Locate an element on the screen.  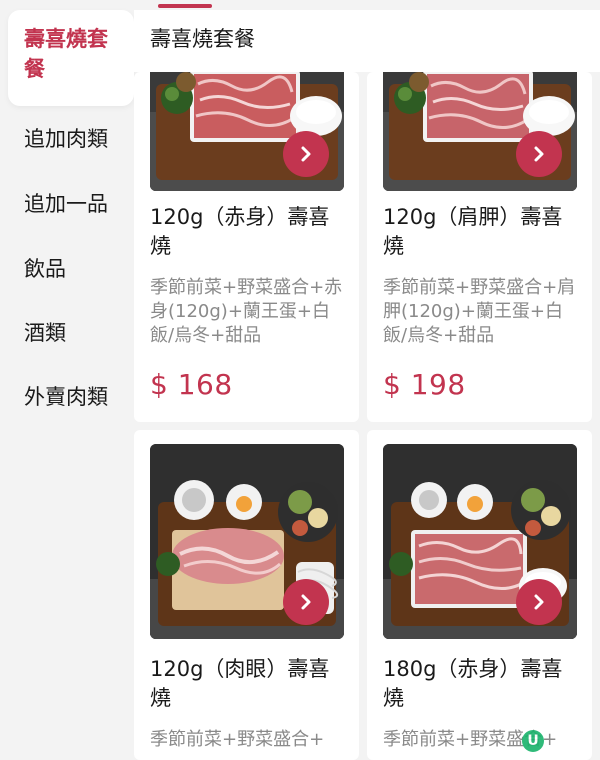
item-title: 120g（肩胛）壽喜燒 is located at coordinates (473, 231).